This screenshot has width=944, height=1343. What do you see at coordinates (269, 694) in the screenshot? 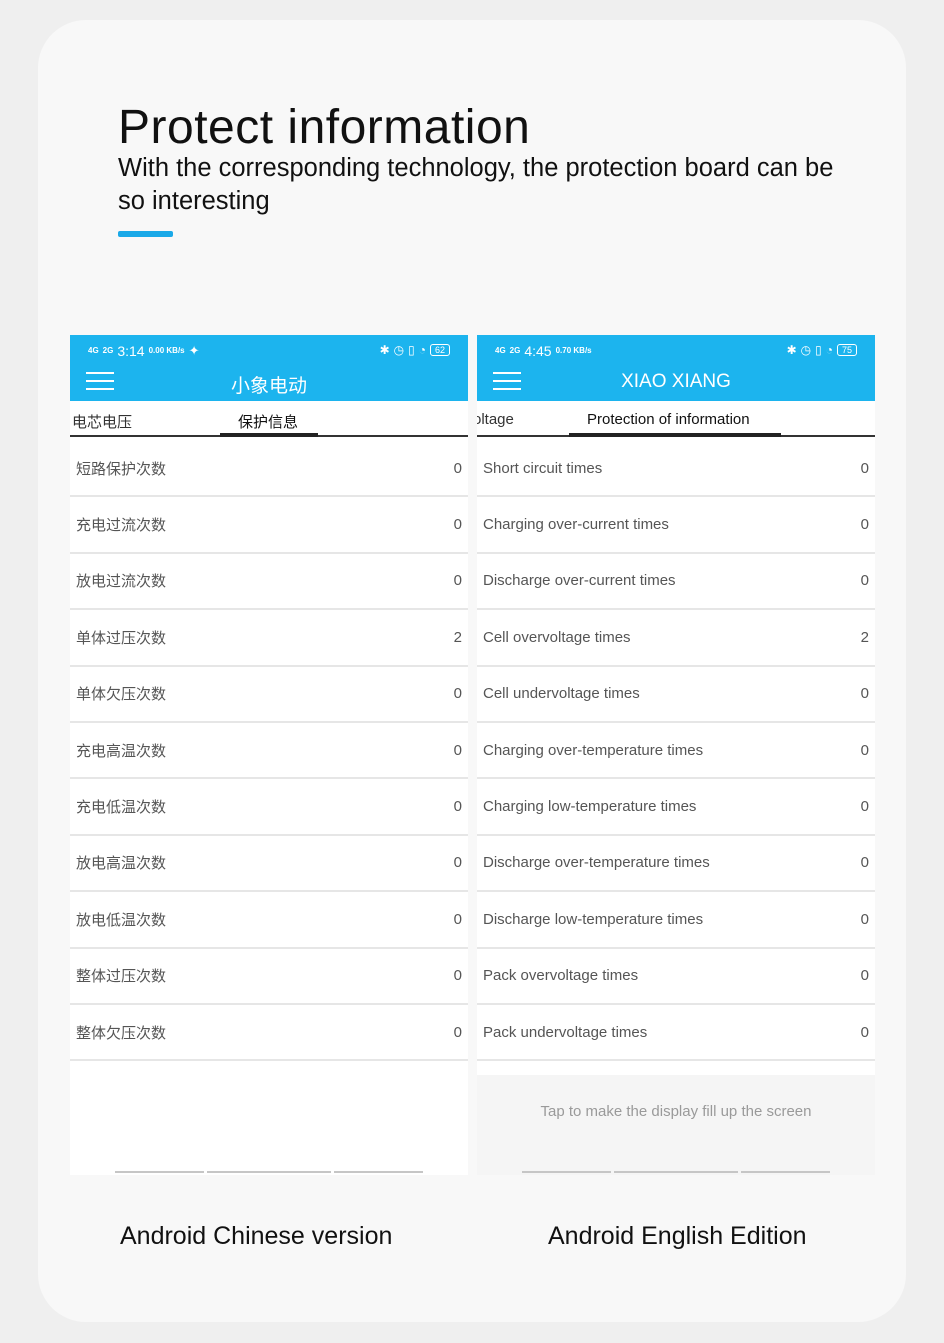
I see `list-item: 单体欠压次数 0` at bounding box center [269, 694].